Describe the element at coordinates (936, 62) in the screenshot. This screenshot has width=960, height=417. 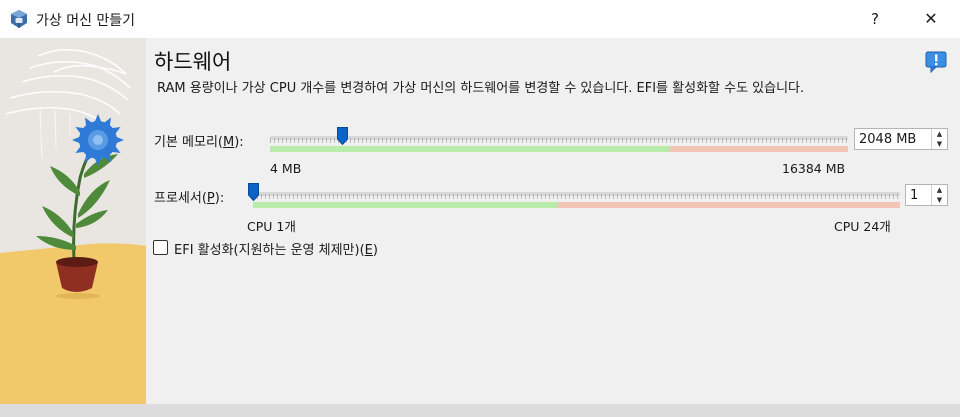
I see `info-balloon-icon` at that location.